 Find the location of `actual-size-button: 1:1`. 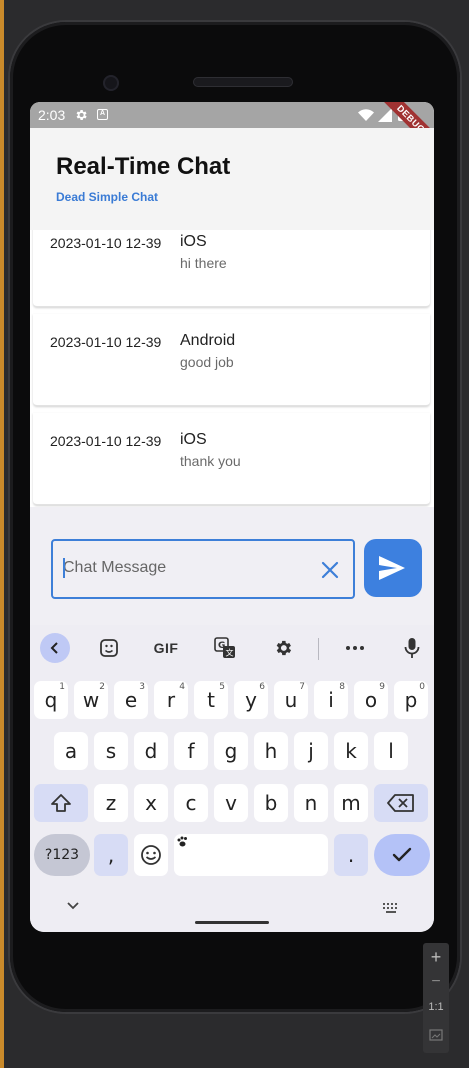

actual-size-button: 1:1 is located at coordinates (436, 1007).